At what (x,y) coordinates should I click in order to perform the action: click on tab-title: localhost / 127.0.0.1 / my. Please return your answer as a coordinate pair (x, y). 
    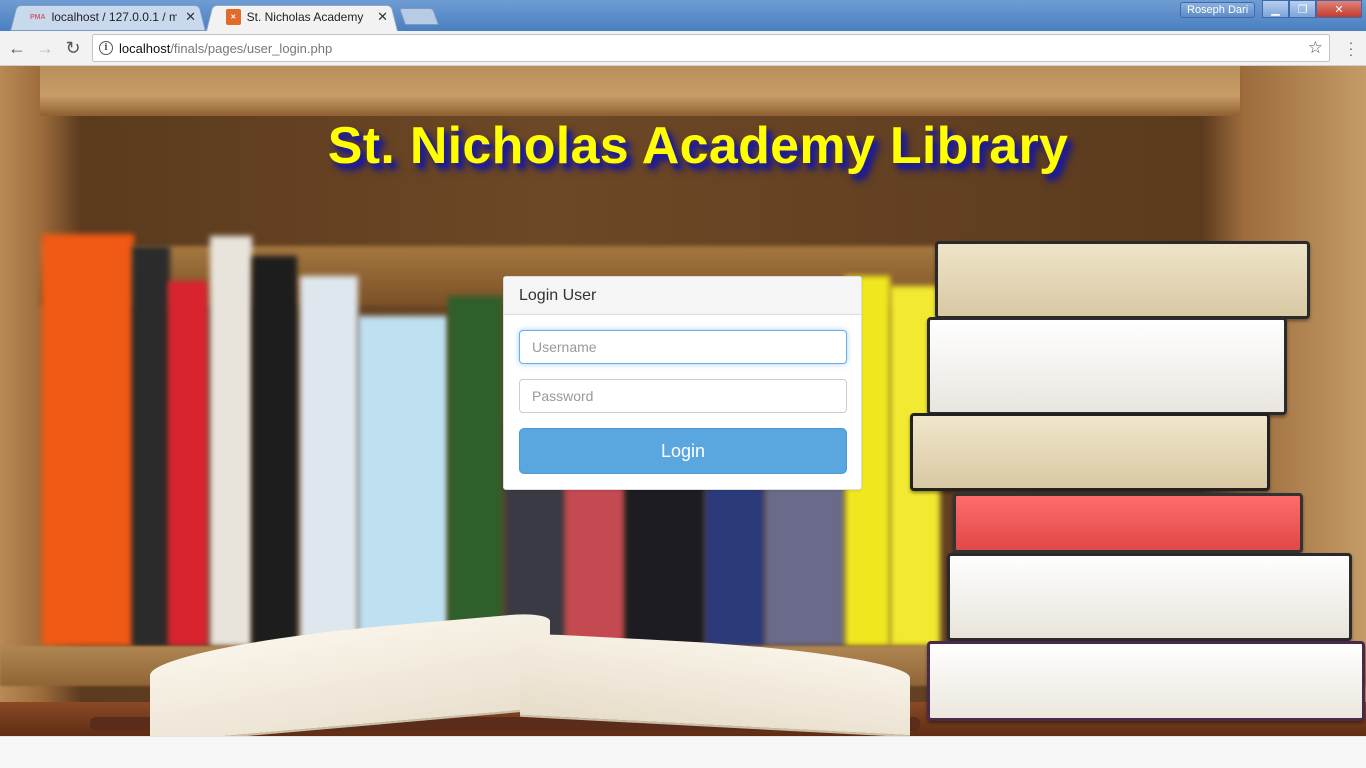
    Looking at the image, I should click on (114, 17).